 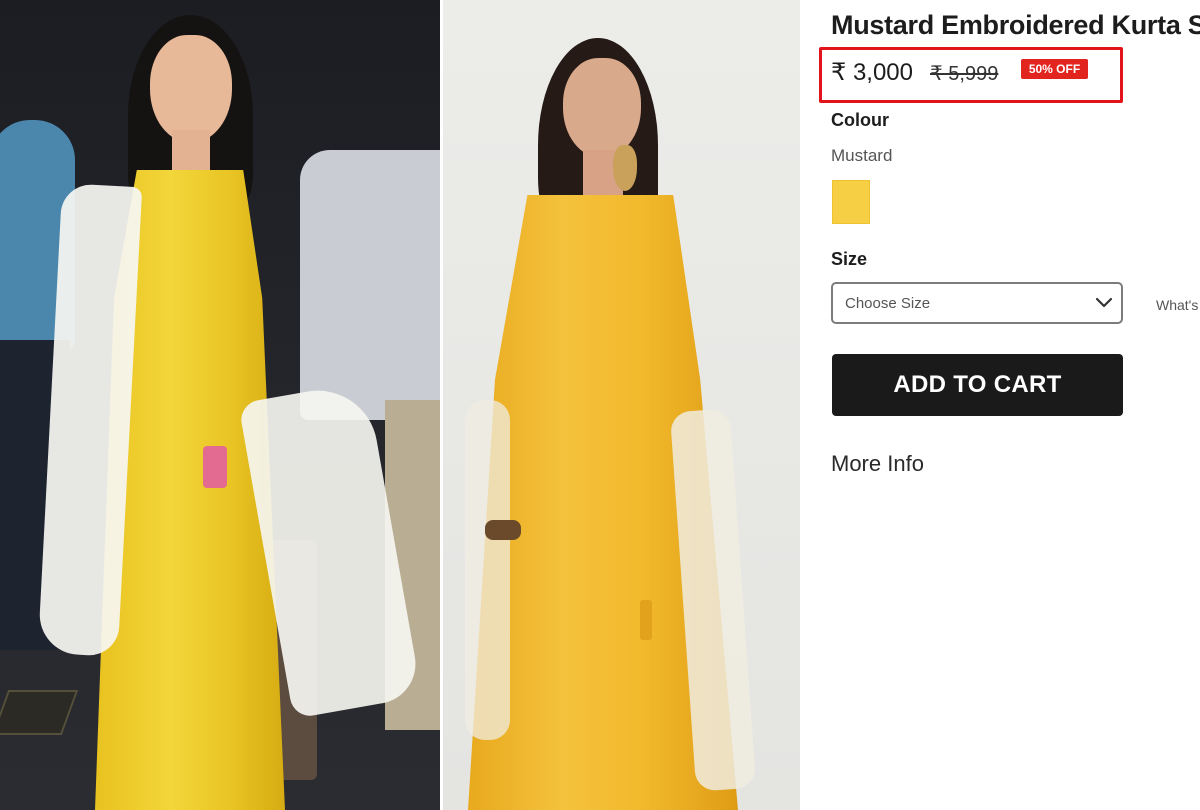 I want to click on price-current: ₹ 3,000, so click(x=872, y=72).